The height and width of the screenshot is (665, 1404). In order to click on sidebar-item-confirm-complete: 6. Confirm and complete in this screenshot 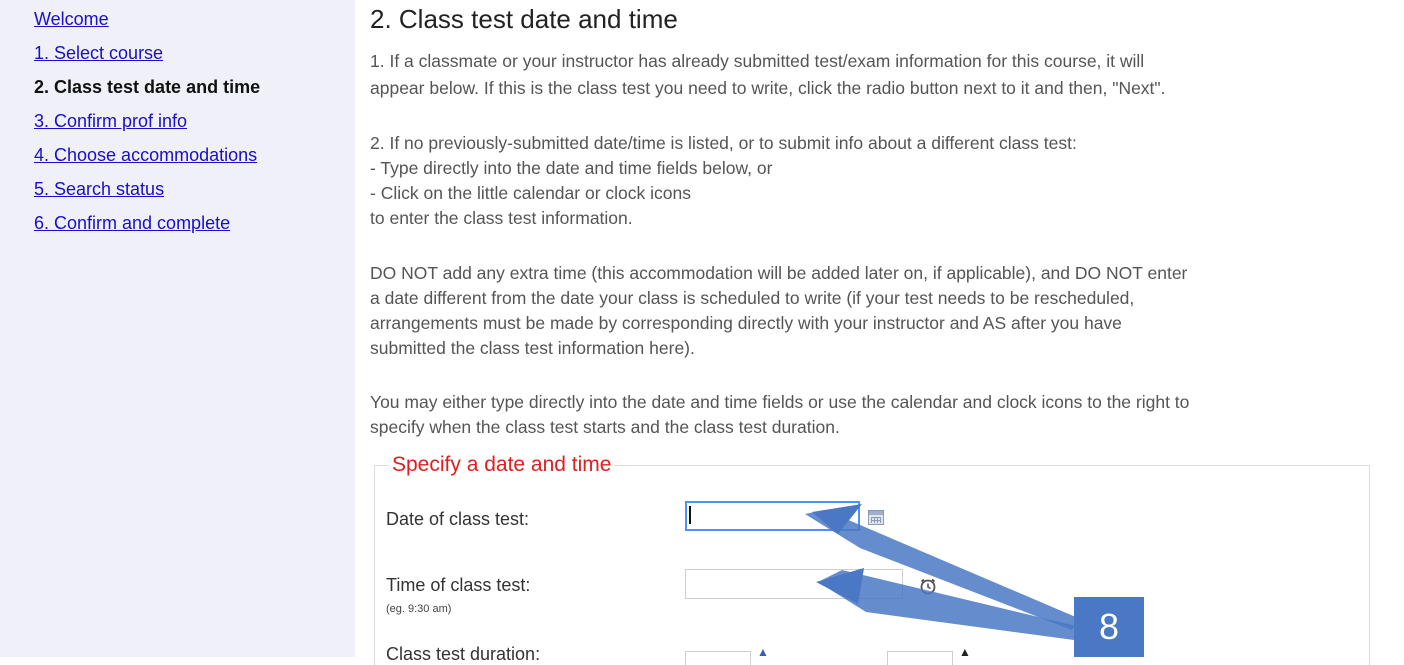, I will do `click(132, 223)`.